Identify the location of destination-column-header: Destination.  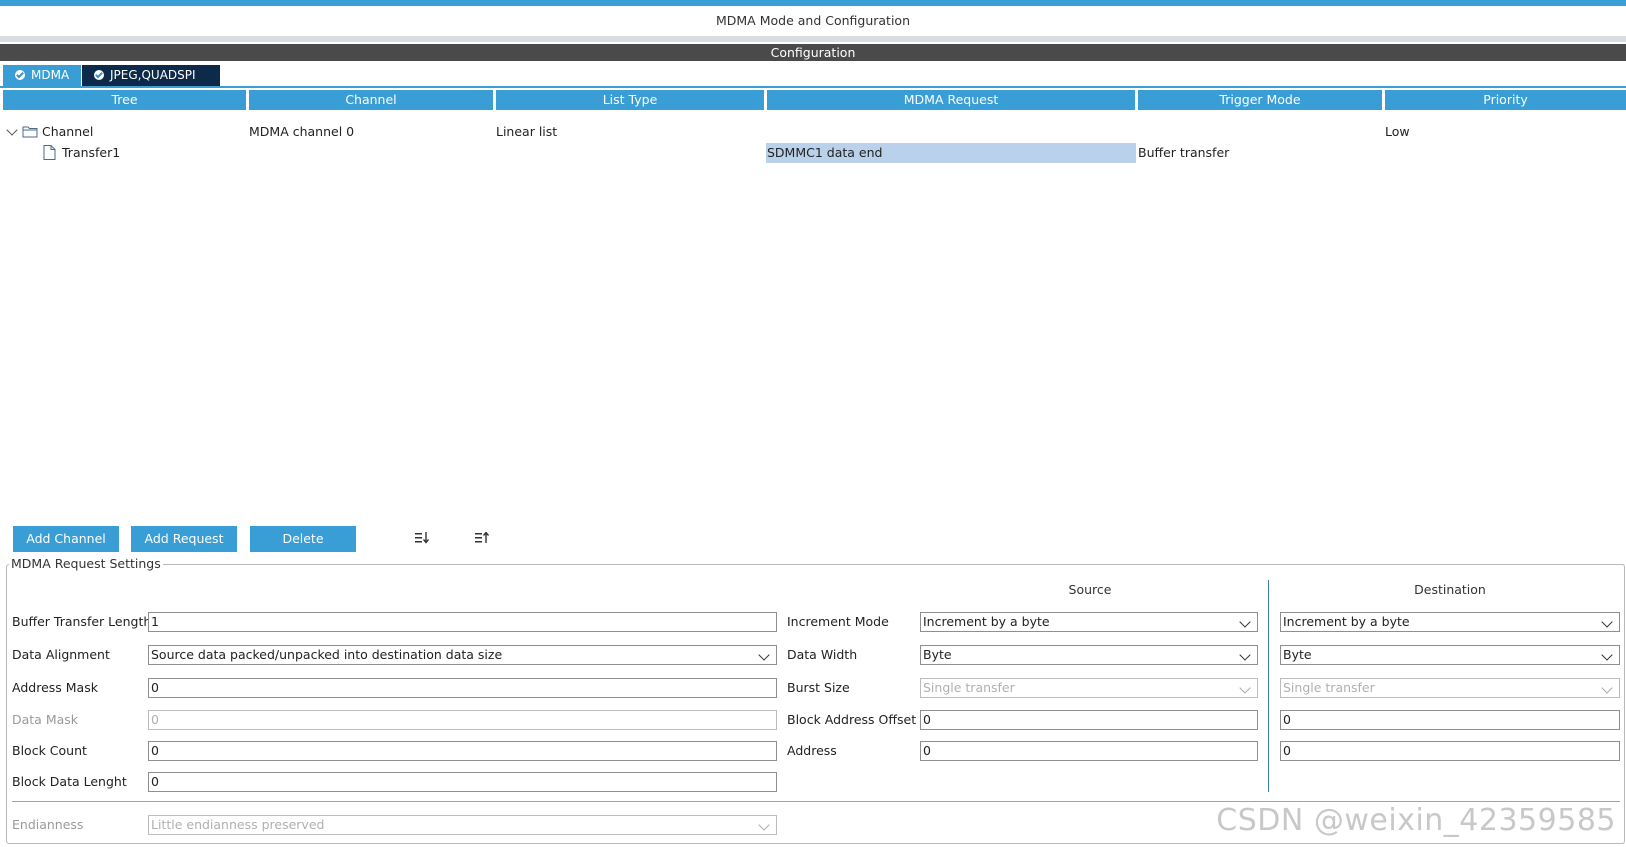
(1450, 589).